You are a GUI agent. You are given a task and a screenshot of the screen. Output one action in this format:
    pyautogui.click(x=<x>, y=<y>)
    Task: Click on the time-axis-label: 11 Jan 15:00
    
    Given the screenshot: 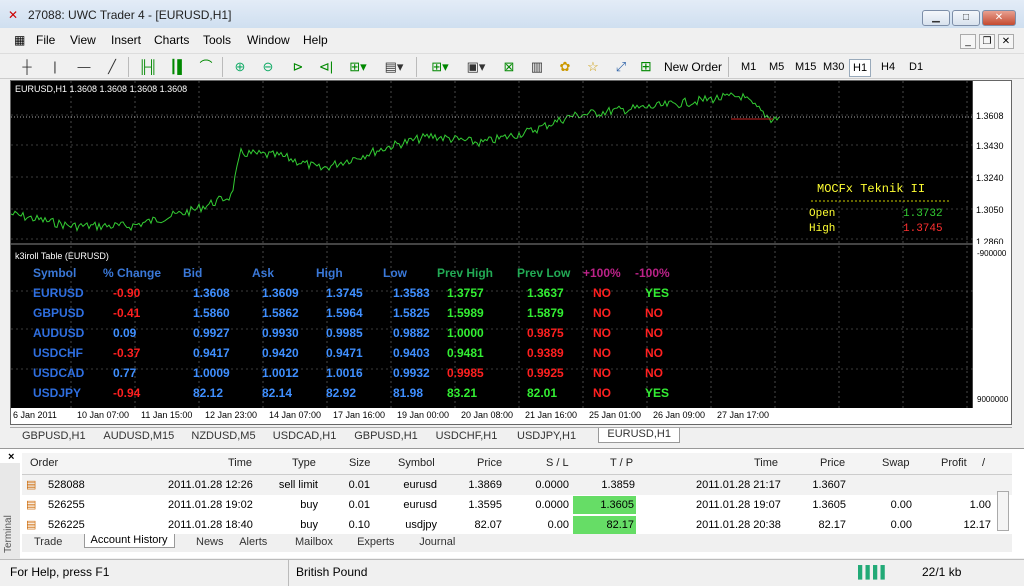 What is the action you would take?
    pyautogui.click(x=167, y=415)
    